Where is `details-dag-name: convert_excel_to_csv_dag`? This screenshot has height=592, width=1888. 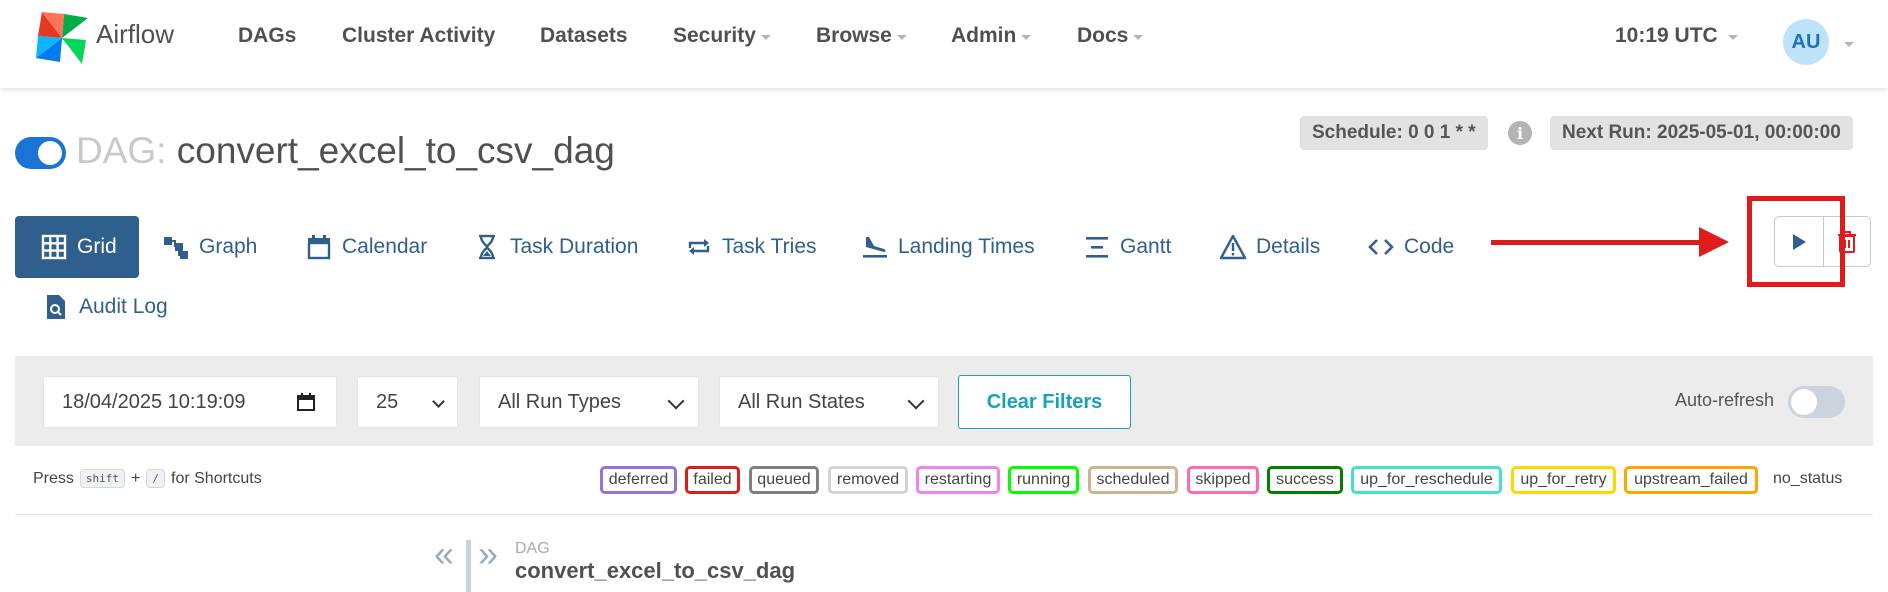
details-dag-name: convert_excel_to_csv_dag is located at coordinates (655, 570).